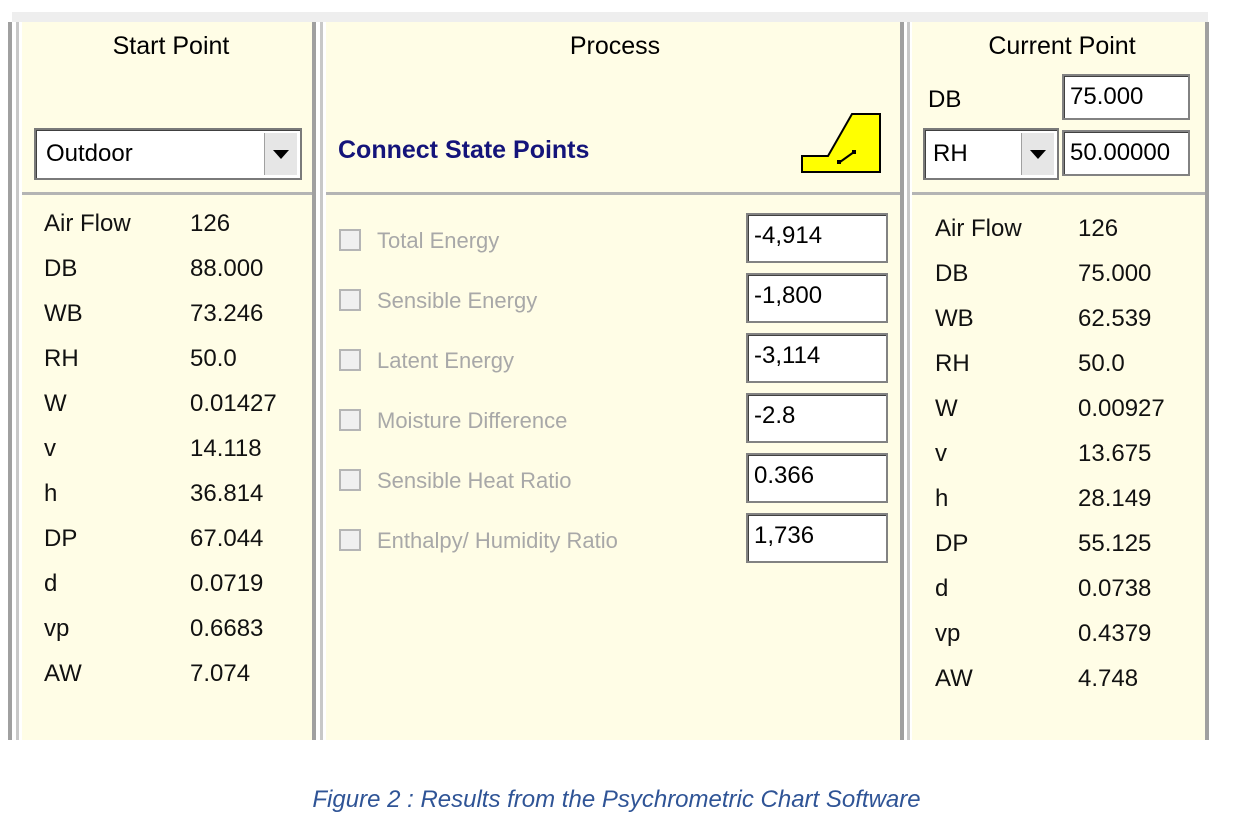 Image resolution: width=1233 pixels, height=826 pixels. I want to click on current-property-value: 126, so click(1098, 228).